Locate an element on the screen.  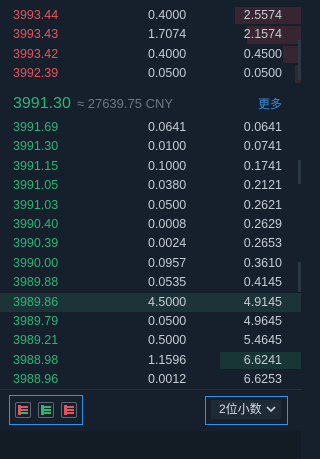
mid-price-bar: 3991.30 ≈ 27639.75 CNY 更多 is located at coordinates (150, 104).